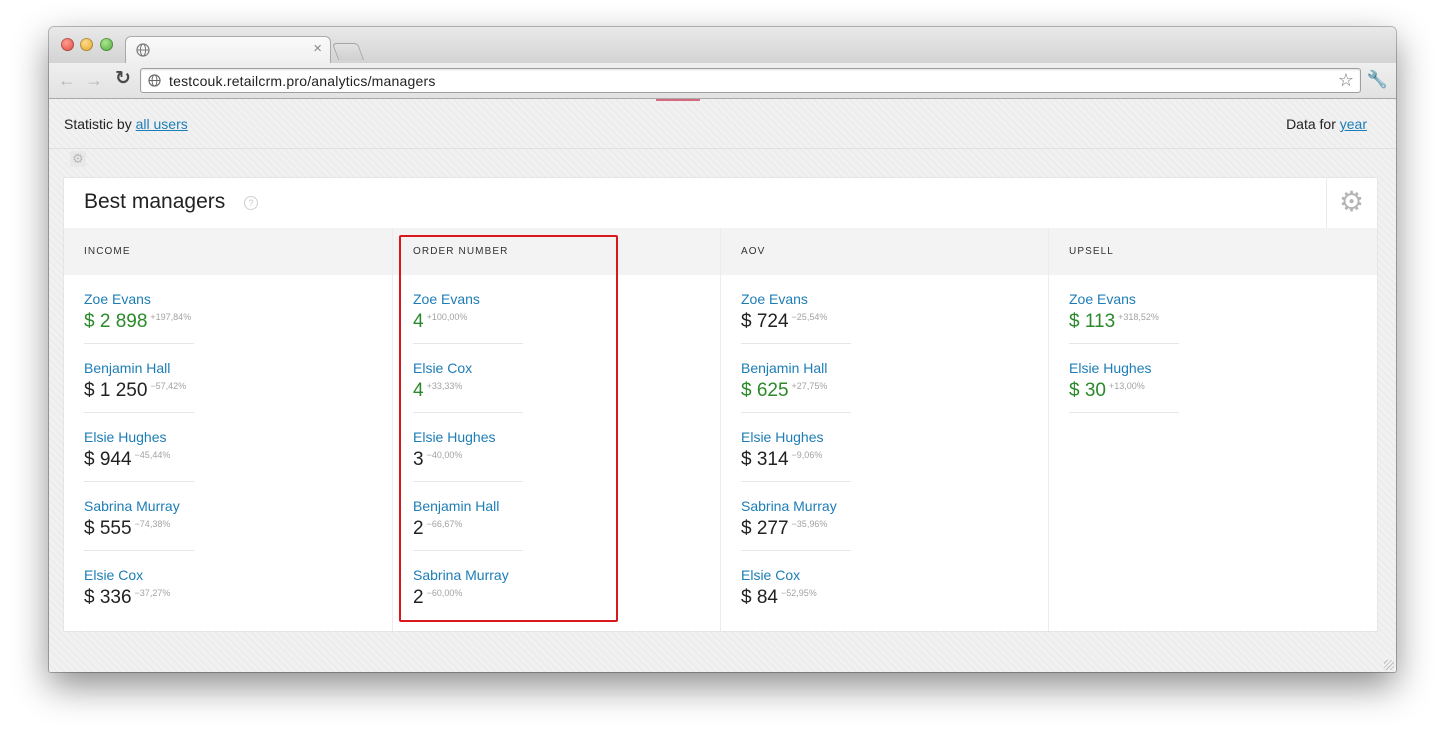 The image size is (1445, 744). Describe the element at coordinates (759, 597) in the screenshot. I see `metric-value-text: $ 84` at that location.